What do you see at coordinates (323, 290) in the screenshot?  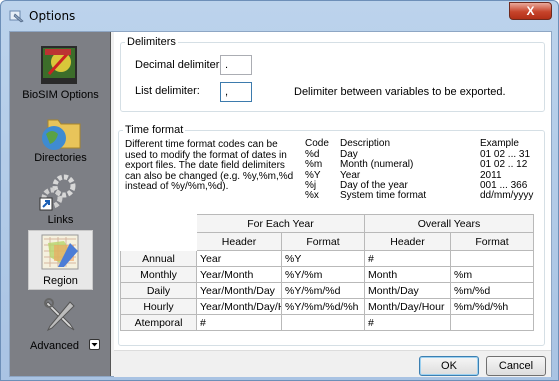 I see `grid-cell: %Y/%m/%d` at bounding box center [323, 290].